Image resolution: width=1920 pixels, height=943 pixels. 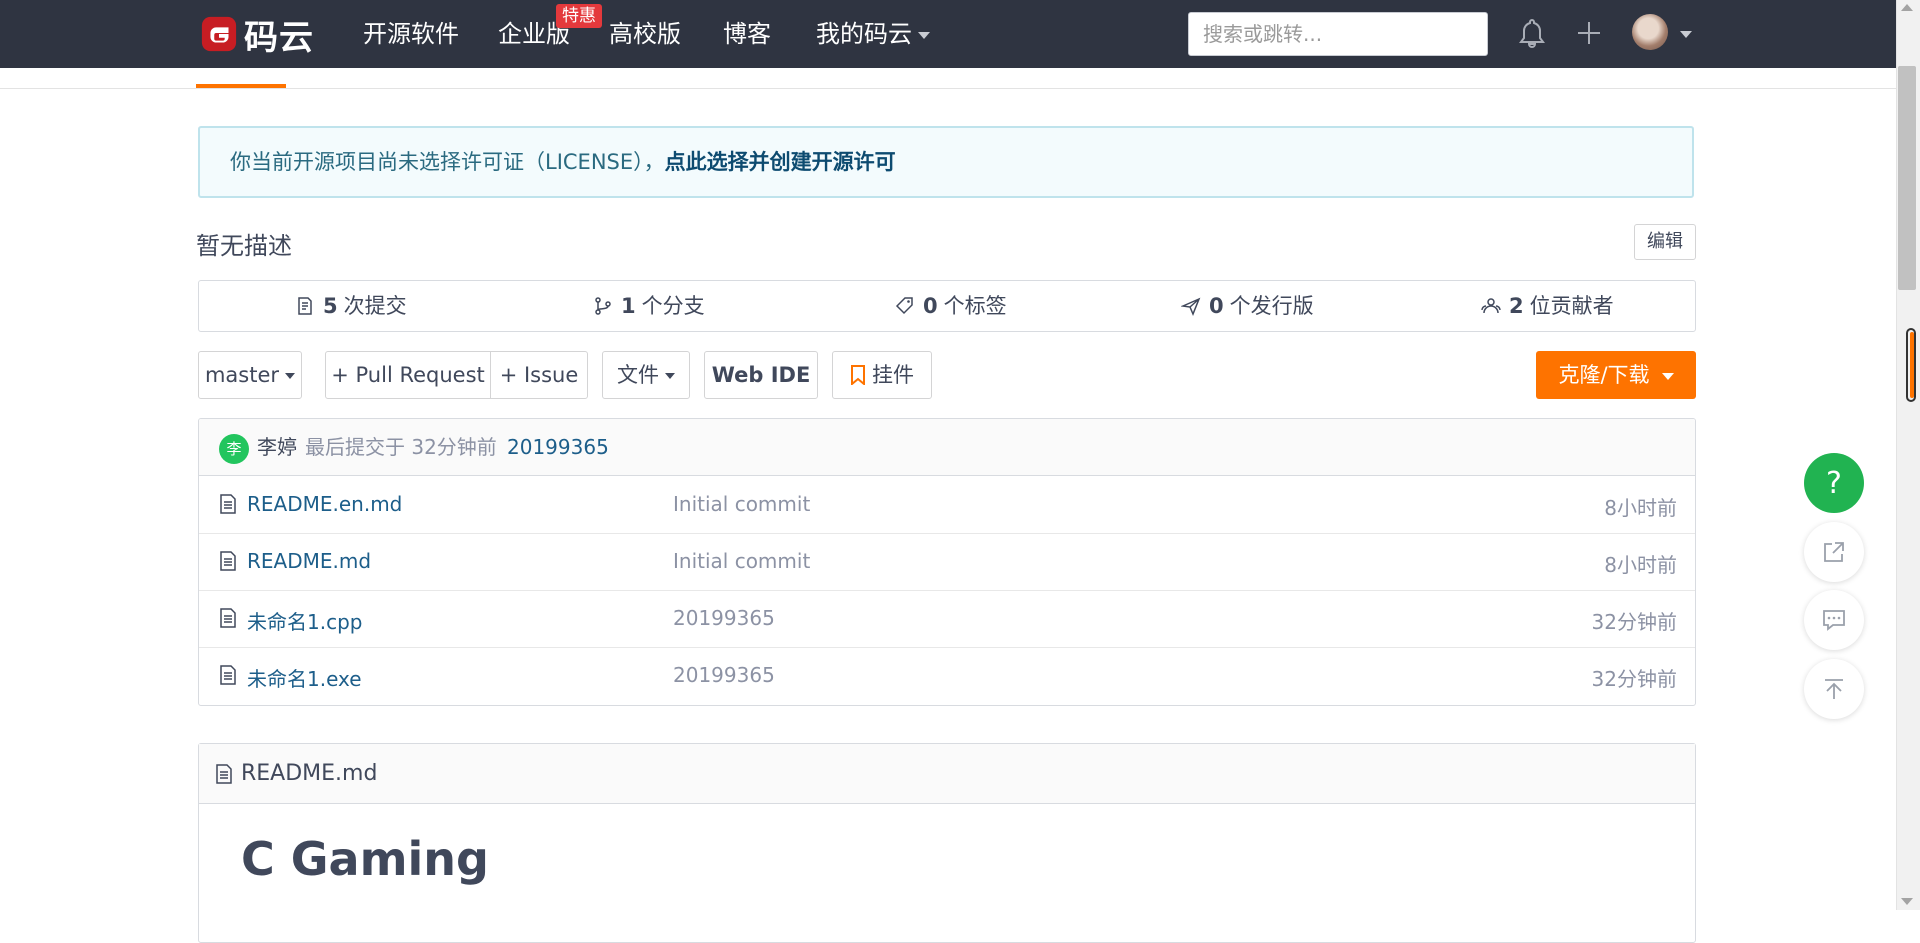 I want to click on branch-count: 1, so click(x=628, y=306).